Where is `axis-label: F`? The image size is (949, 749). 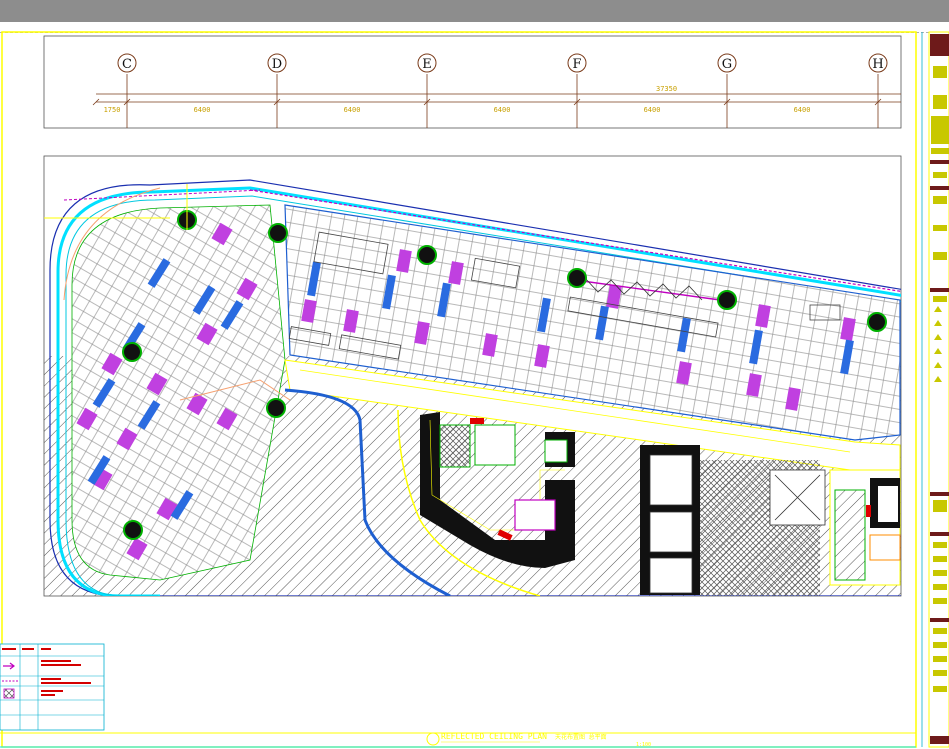 axis-label: F is located at coordinates (576, 64).